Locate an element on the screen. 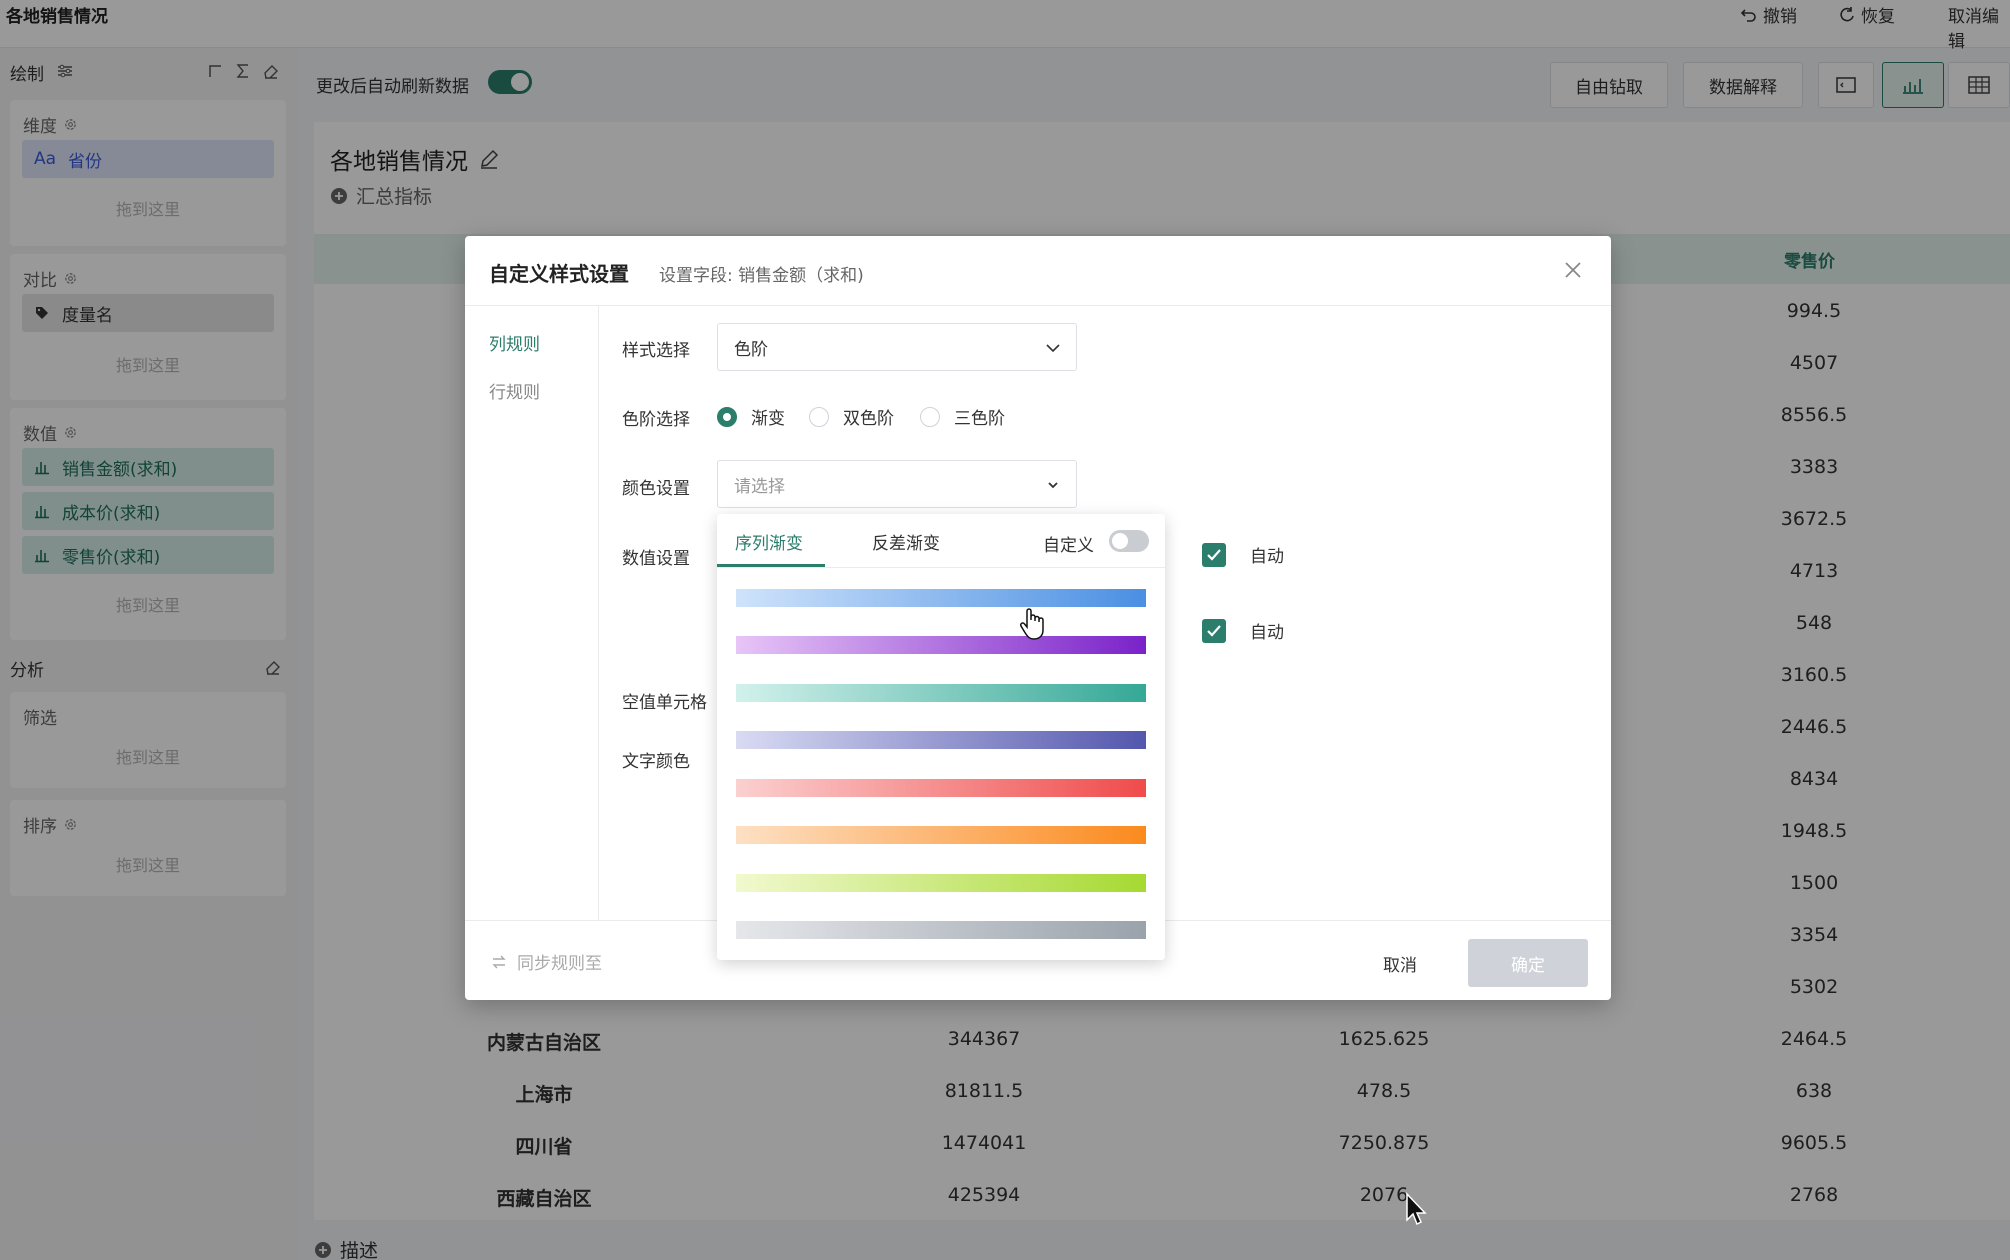 This screenshot has height=1260, width=2010. tab-sequential-gradient: 序列渐变 is located at coordinates (769, 541).